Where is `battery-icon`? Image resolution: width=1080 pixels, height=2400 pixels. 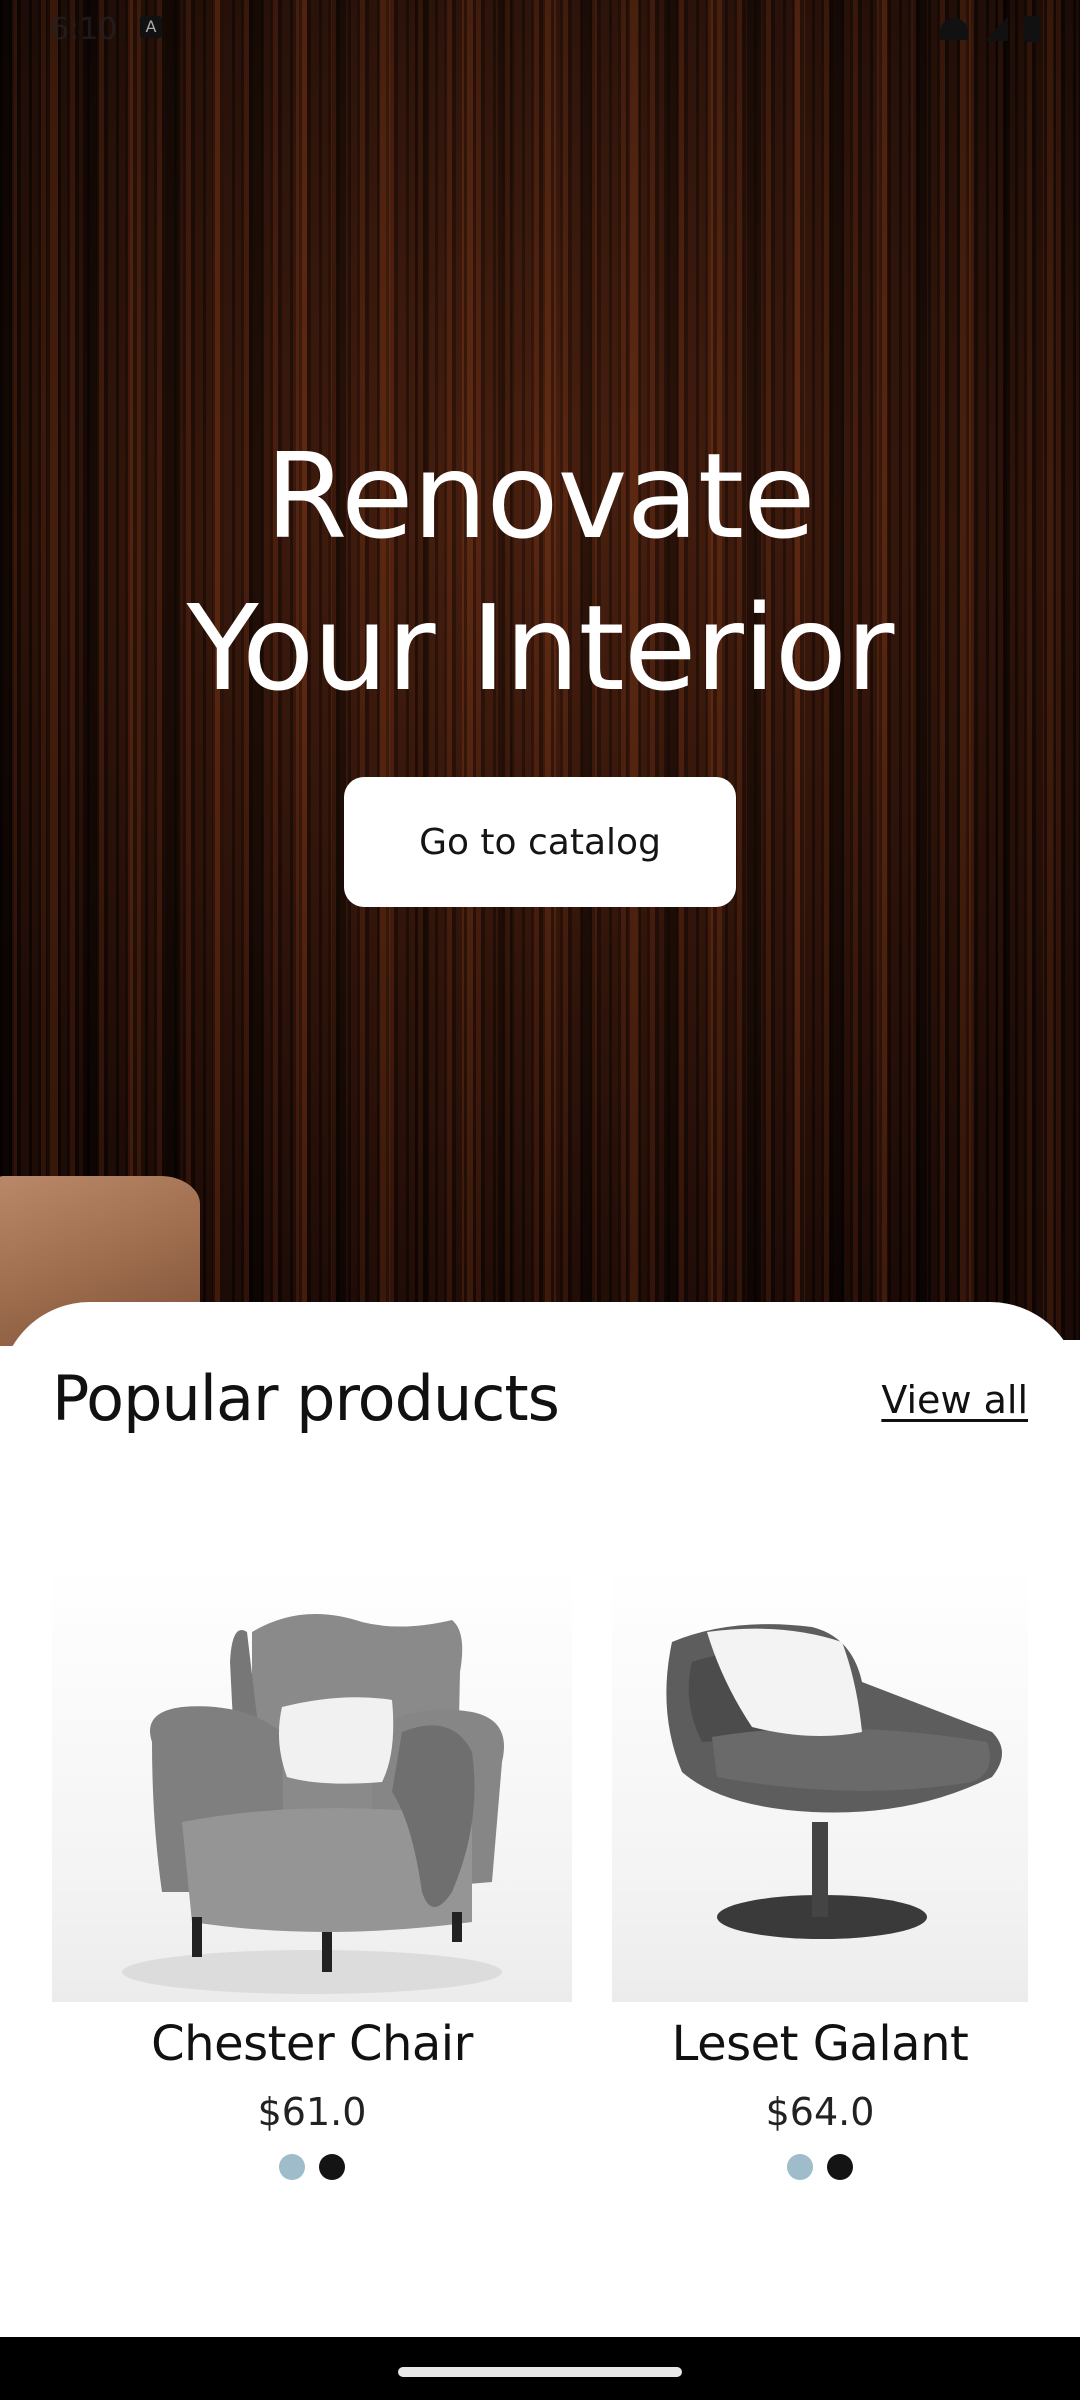
battery-icon is located at coordinates (1032, 29).